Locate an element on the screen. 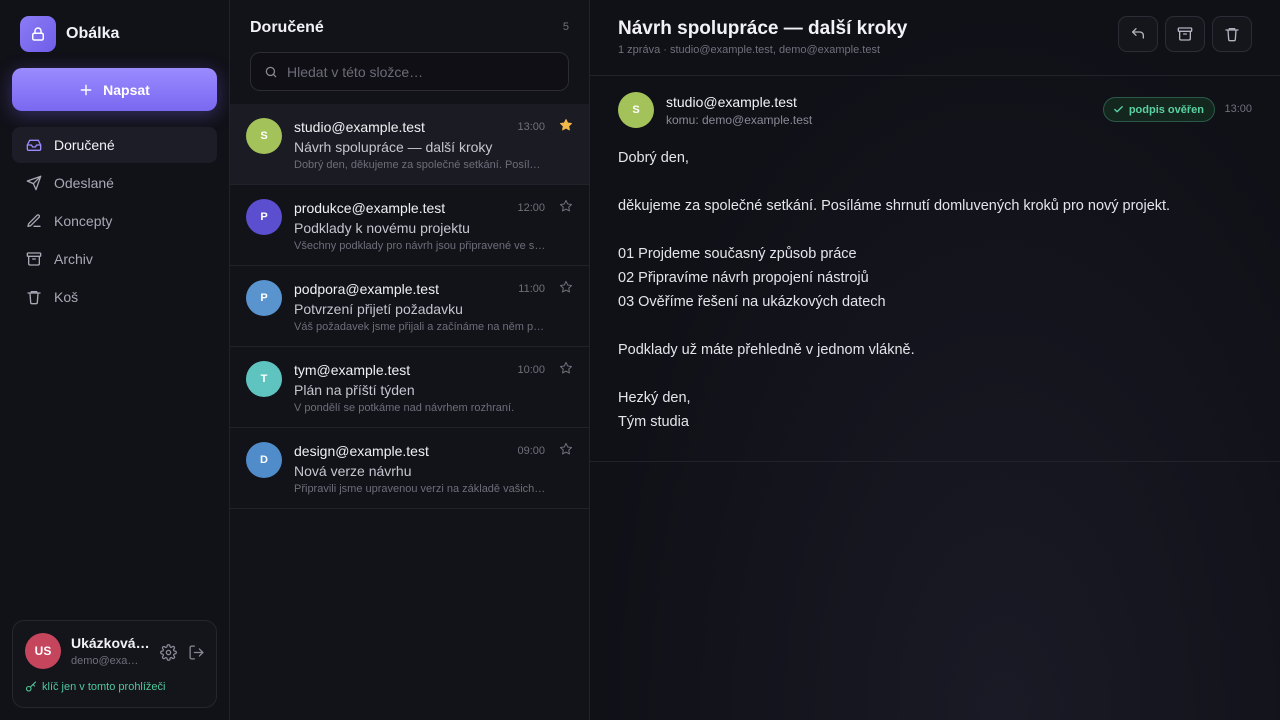 The width and height of the screenshot is (1280, 720). status-badge: podpis ověřen is located at coordinates (1158, 109).